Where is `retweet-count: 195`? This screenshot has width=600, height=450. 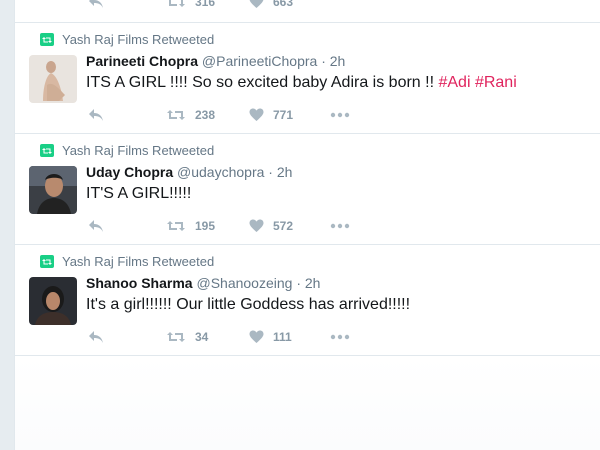
retweet-count: 195 is located at coordinates (205, 226).